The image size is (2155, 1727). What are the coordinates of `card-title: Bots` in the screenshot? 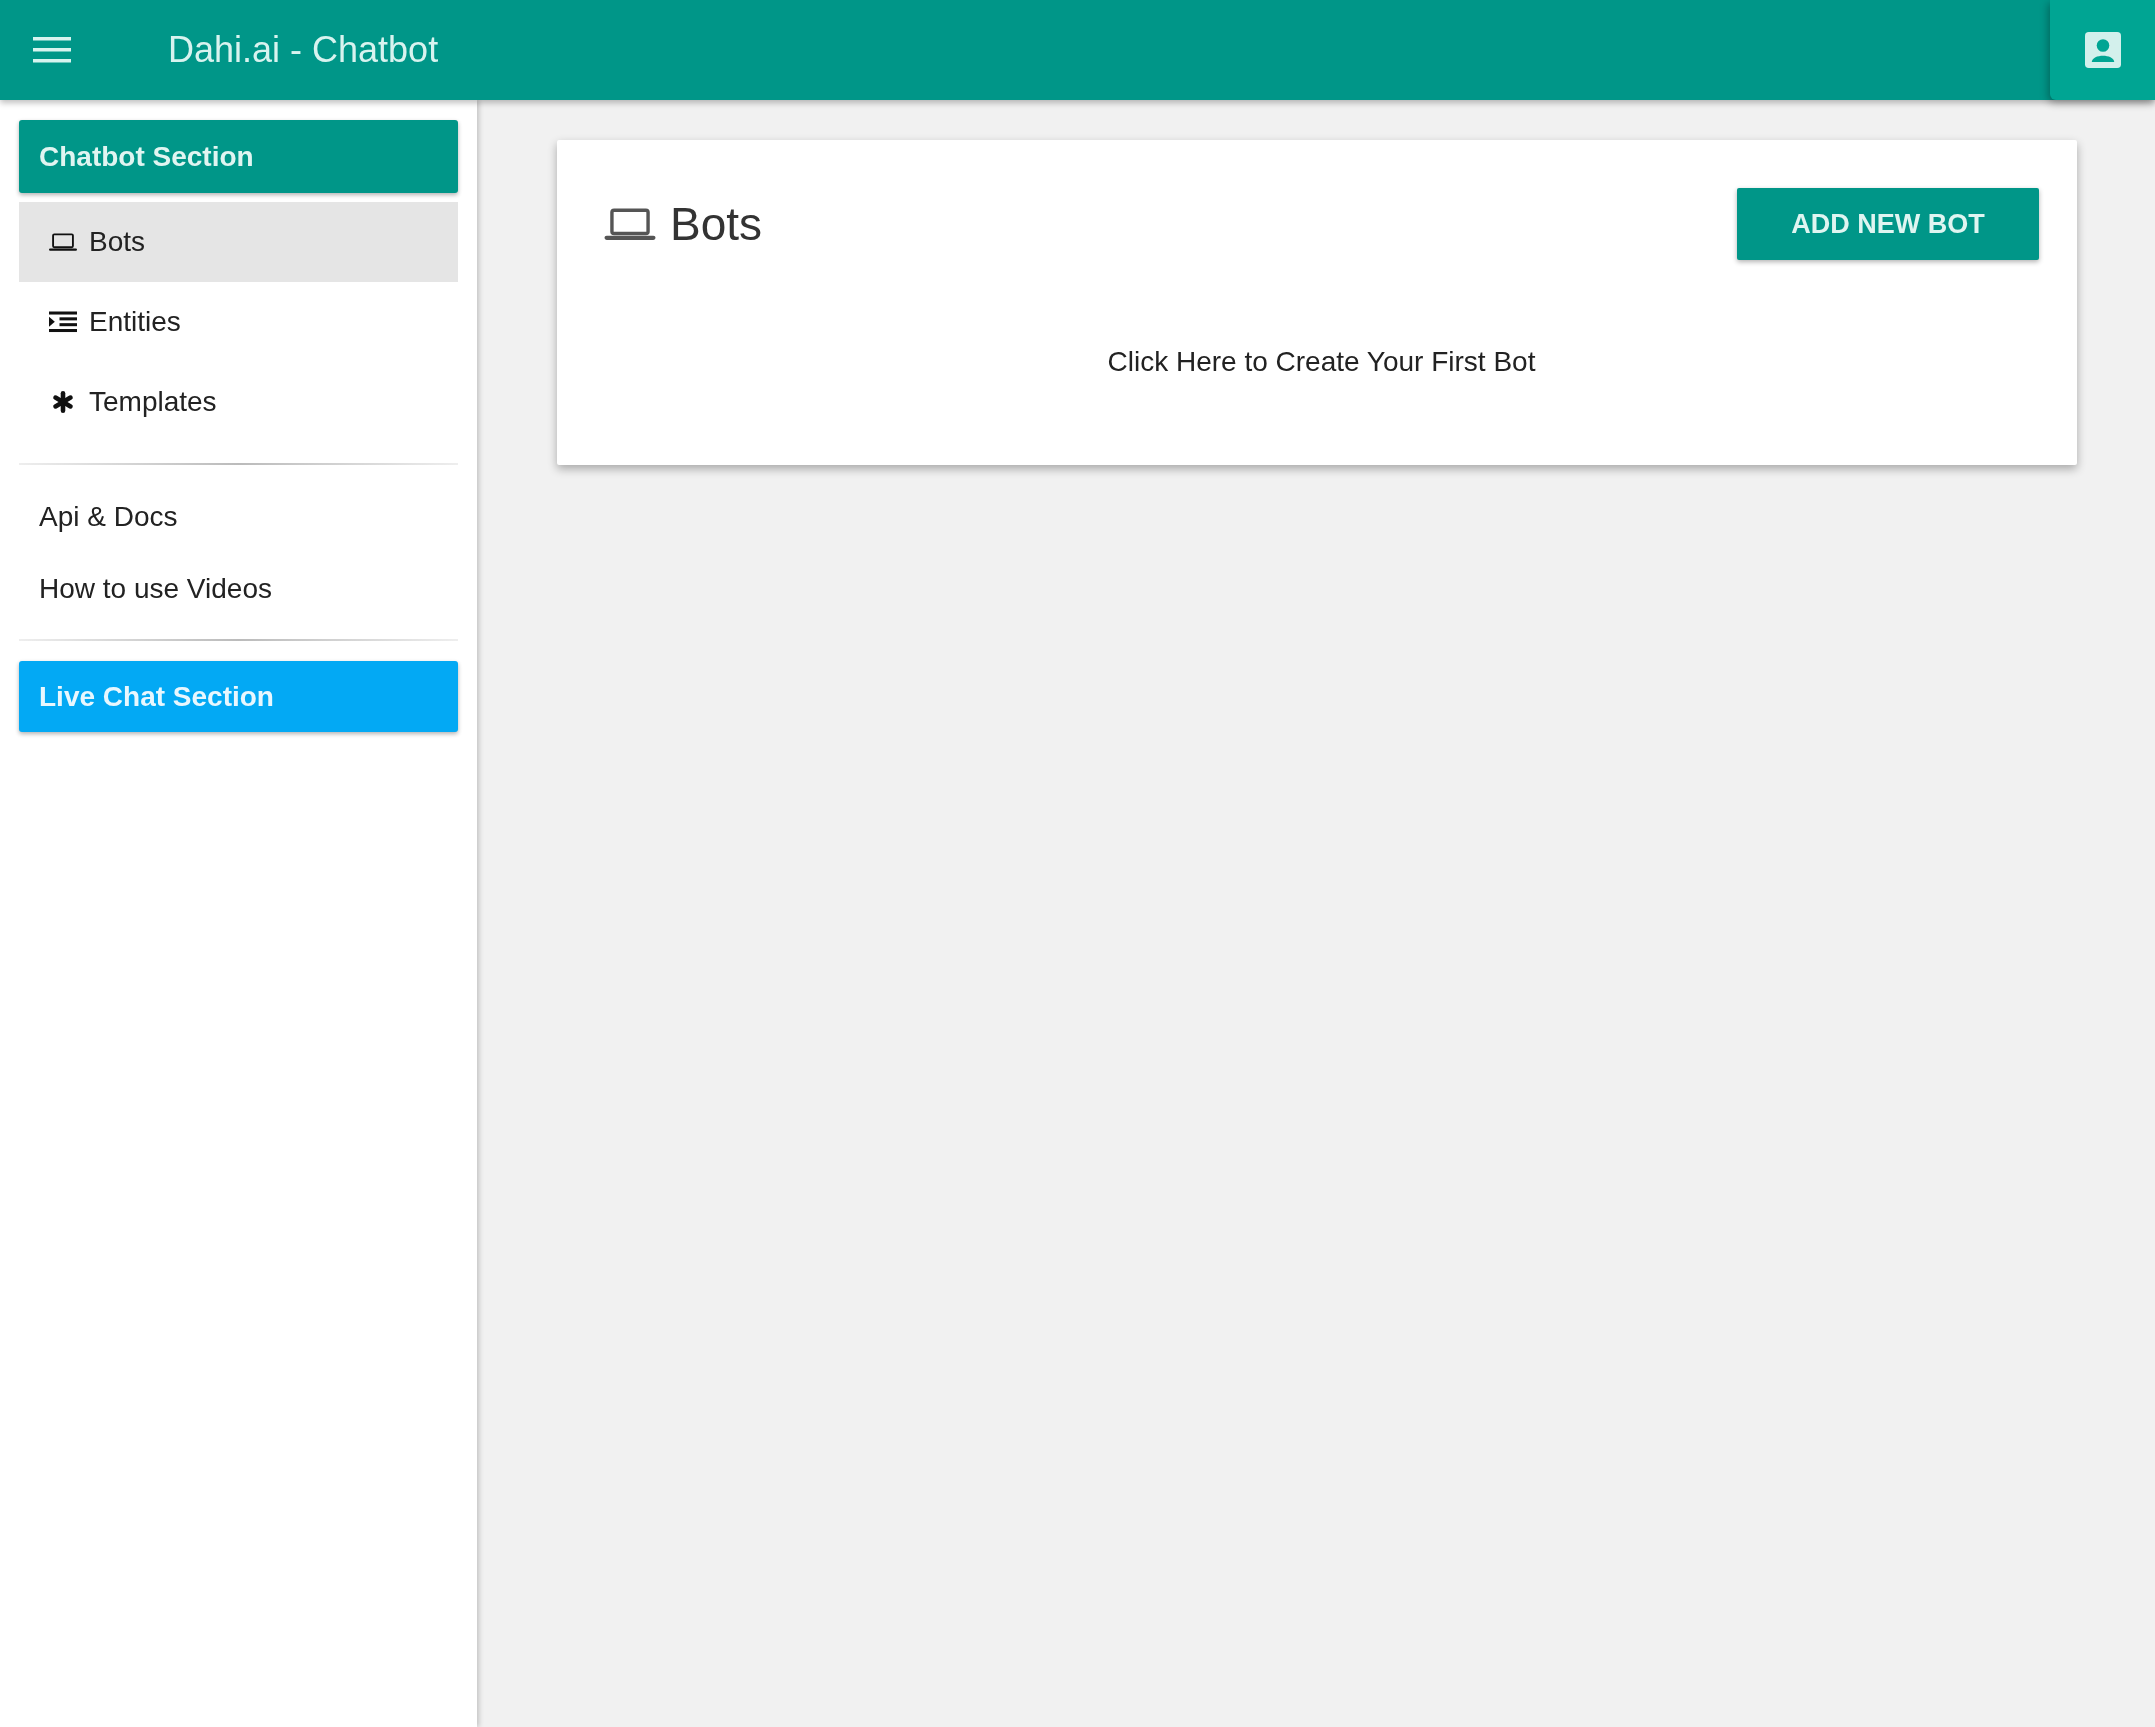 It's located at (716, 224).